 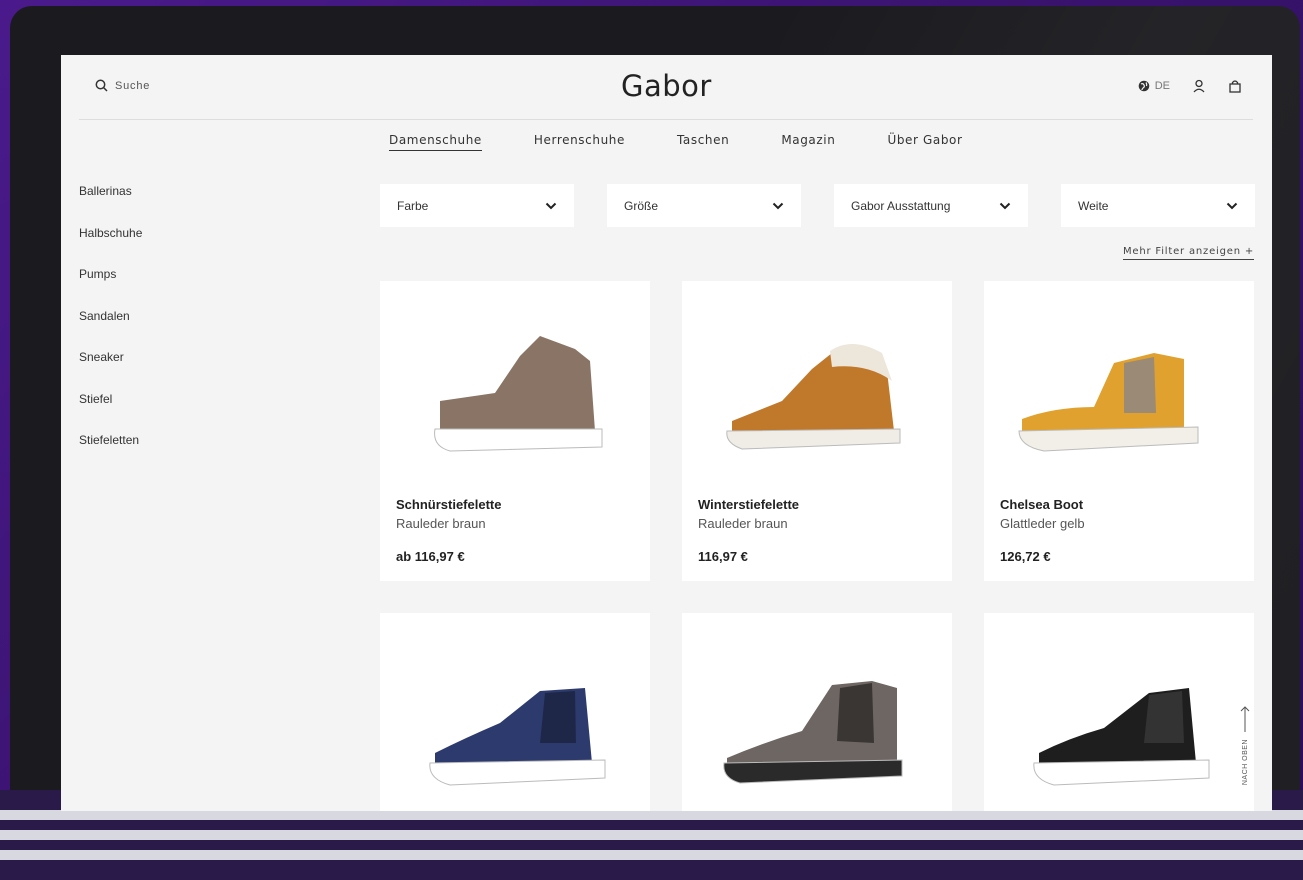 I want to click on nav-item-herrenschuhe: Herrenschuhe, so click(x=579, y=142).